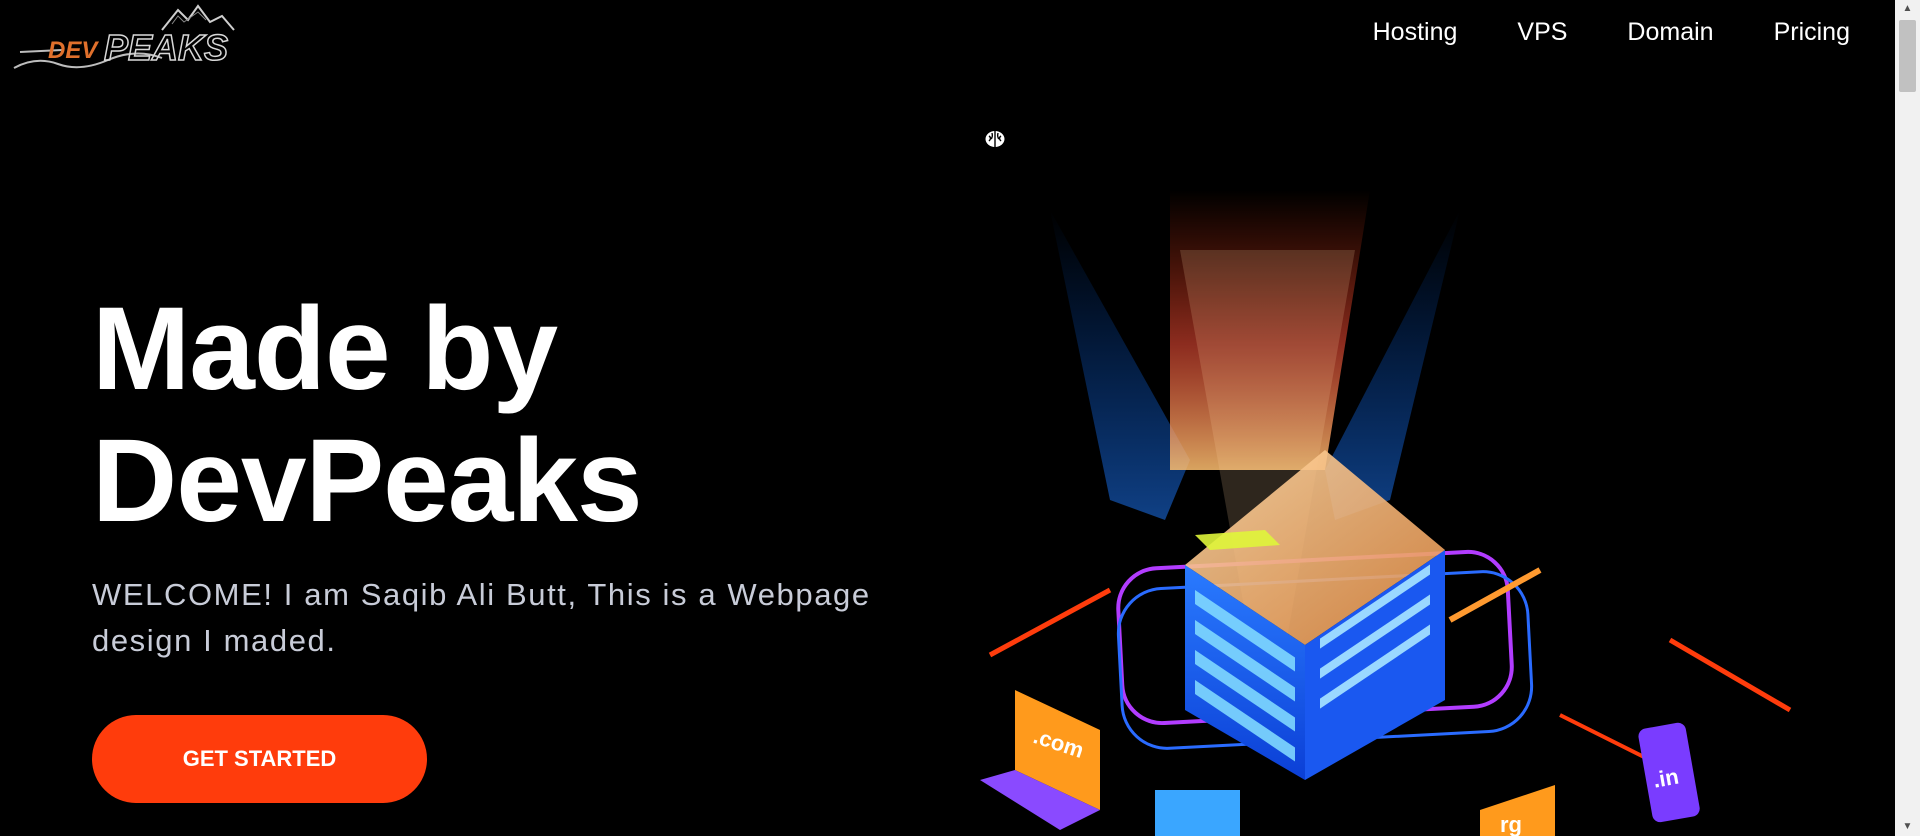 This screenshot has width=1920, height=836. What do you see at coordinates (1542, 32) in the screenshot?
I see `nav-vps: VPS` at bounding box center [1542, 32].